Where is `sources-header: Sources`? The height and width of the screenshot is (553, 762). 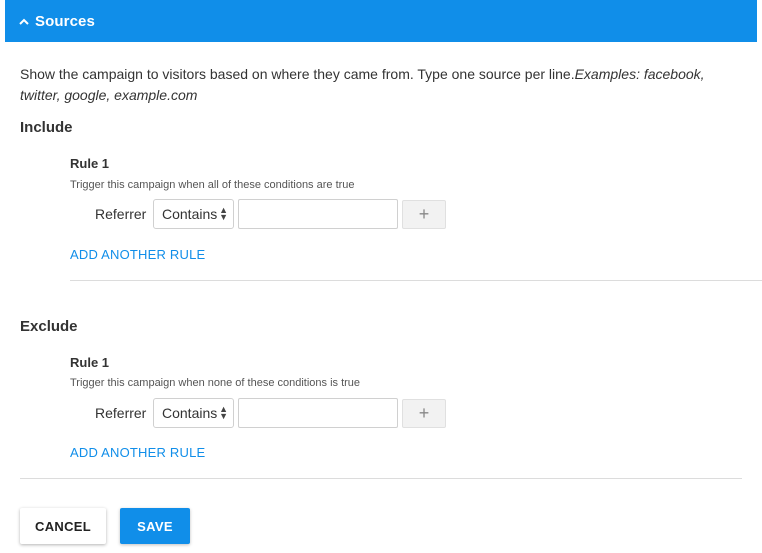 sources-header: Sources is located at coordinates (381, 21).